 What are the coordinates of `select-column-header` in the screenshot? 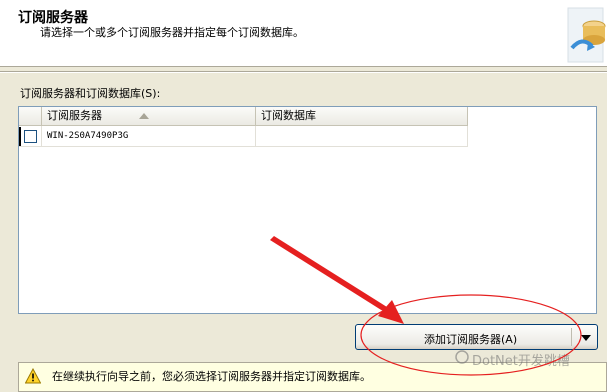 It's located at (30, 116).